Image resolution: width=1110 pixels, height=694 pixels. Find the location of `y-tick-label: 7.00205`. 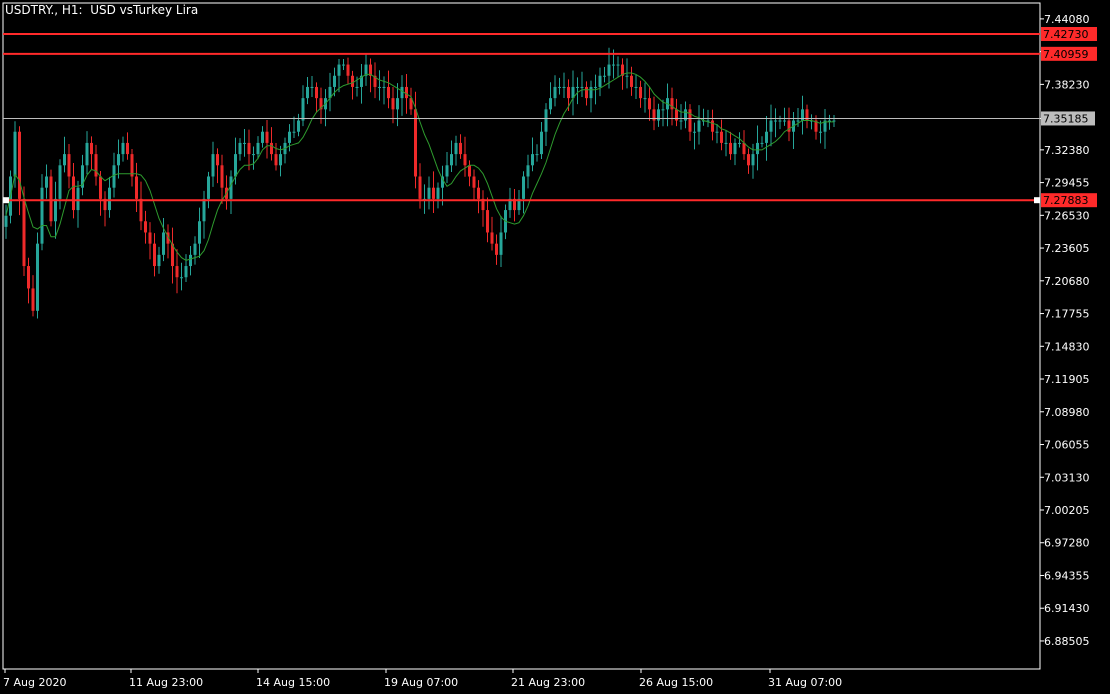

y-tick-label: 7.00205 is located at coordinates (1067, 510).